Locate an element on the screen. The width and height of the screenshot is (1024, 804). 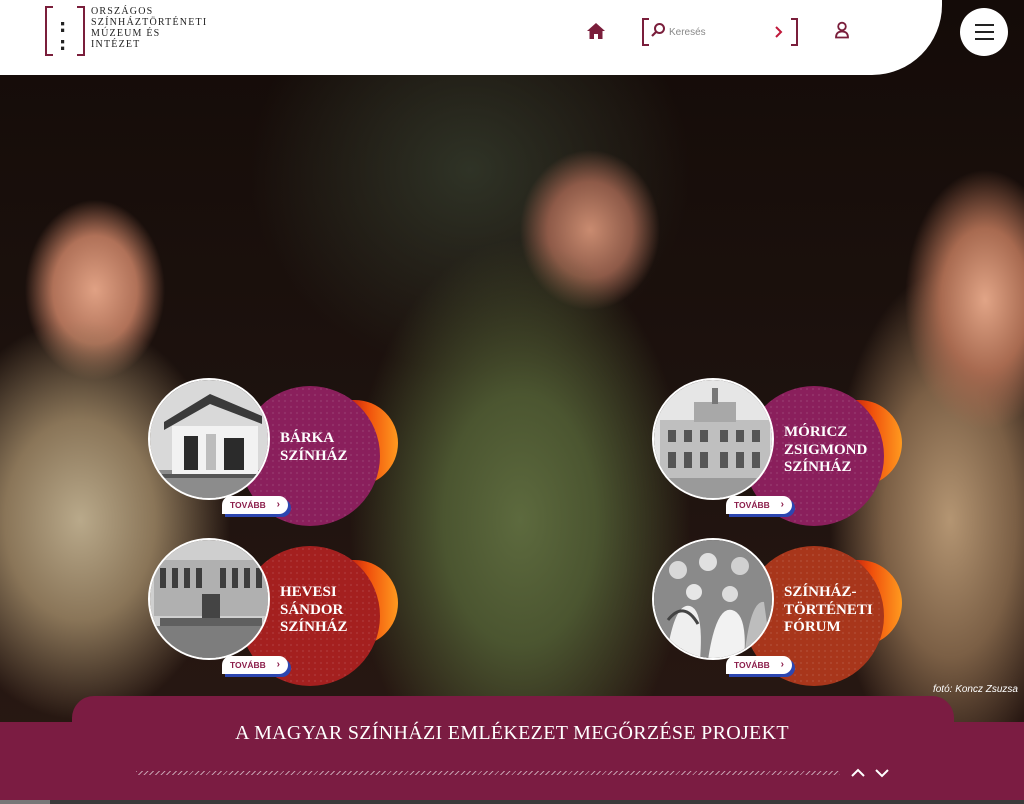
logo-line: Országos is located at coordinates (122, 11).